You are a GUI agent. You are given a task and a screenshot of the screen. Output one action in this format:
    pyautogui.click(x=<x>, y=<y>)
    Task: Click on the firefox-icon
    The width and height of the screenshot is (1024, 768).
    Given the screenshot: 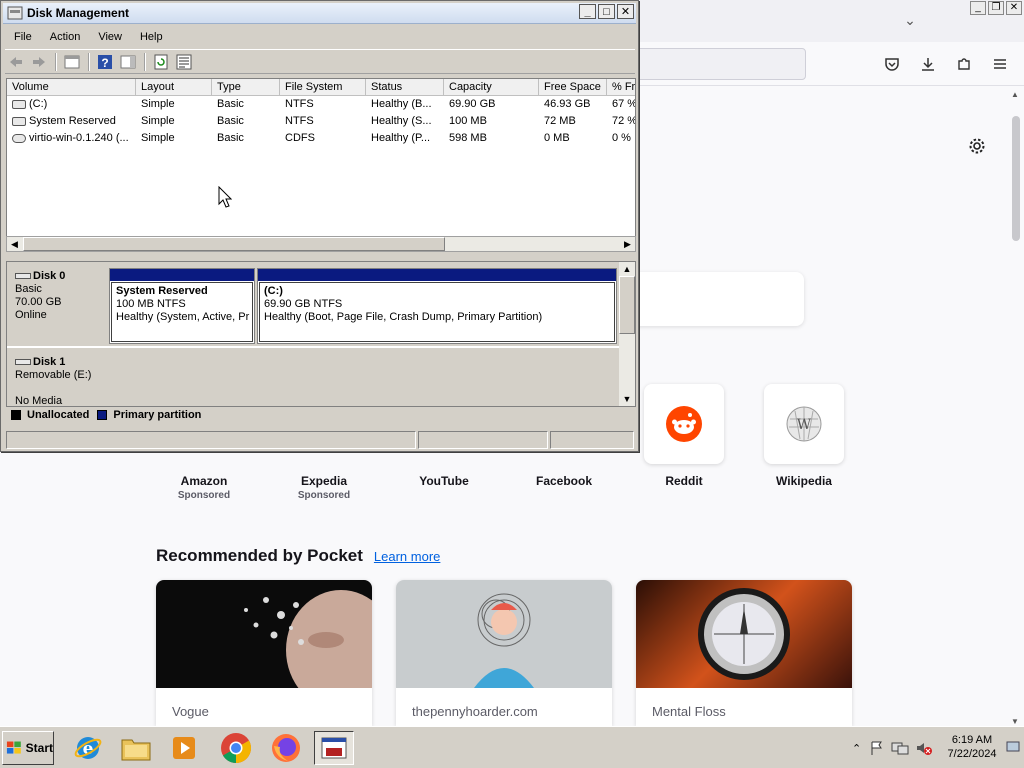 What is the action you would take?
    pyautogui.click(x=286, y=748)
    